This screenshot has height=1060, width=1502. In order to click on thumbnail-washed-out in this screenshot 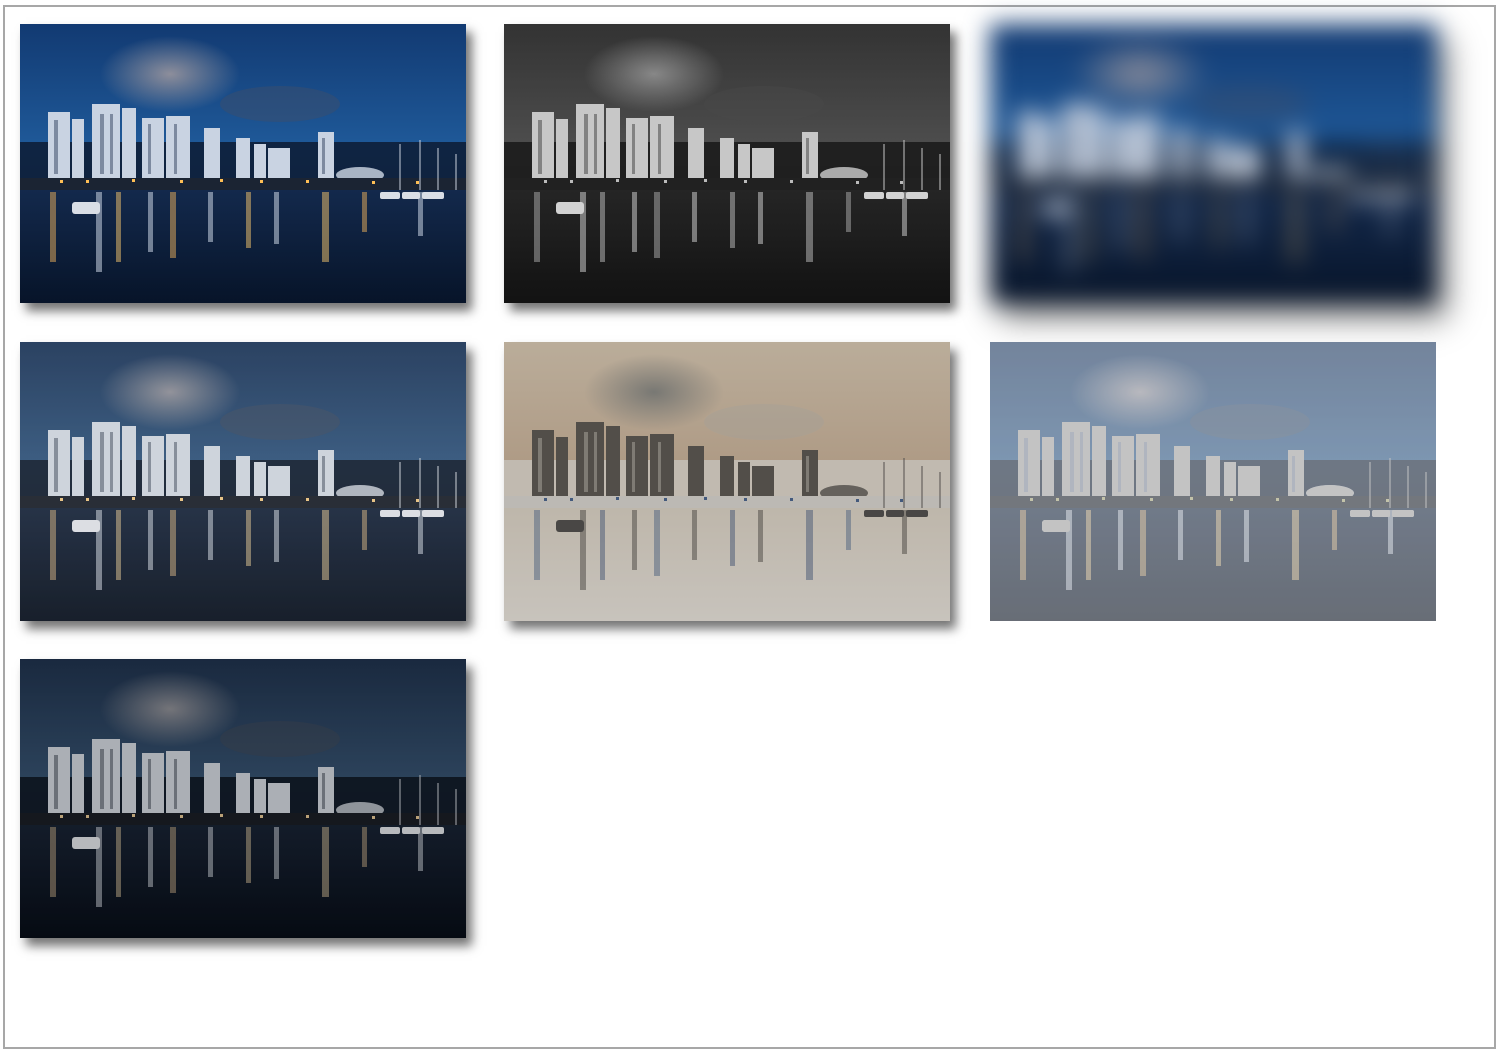, I will do `click(1213, 481)`.